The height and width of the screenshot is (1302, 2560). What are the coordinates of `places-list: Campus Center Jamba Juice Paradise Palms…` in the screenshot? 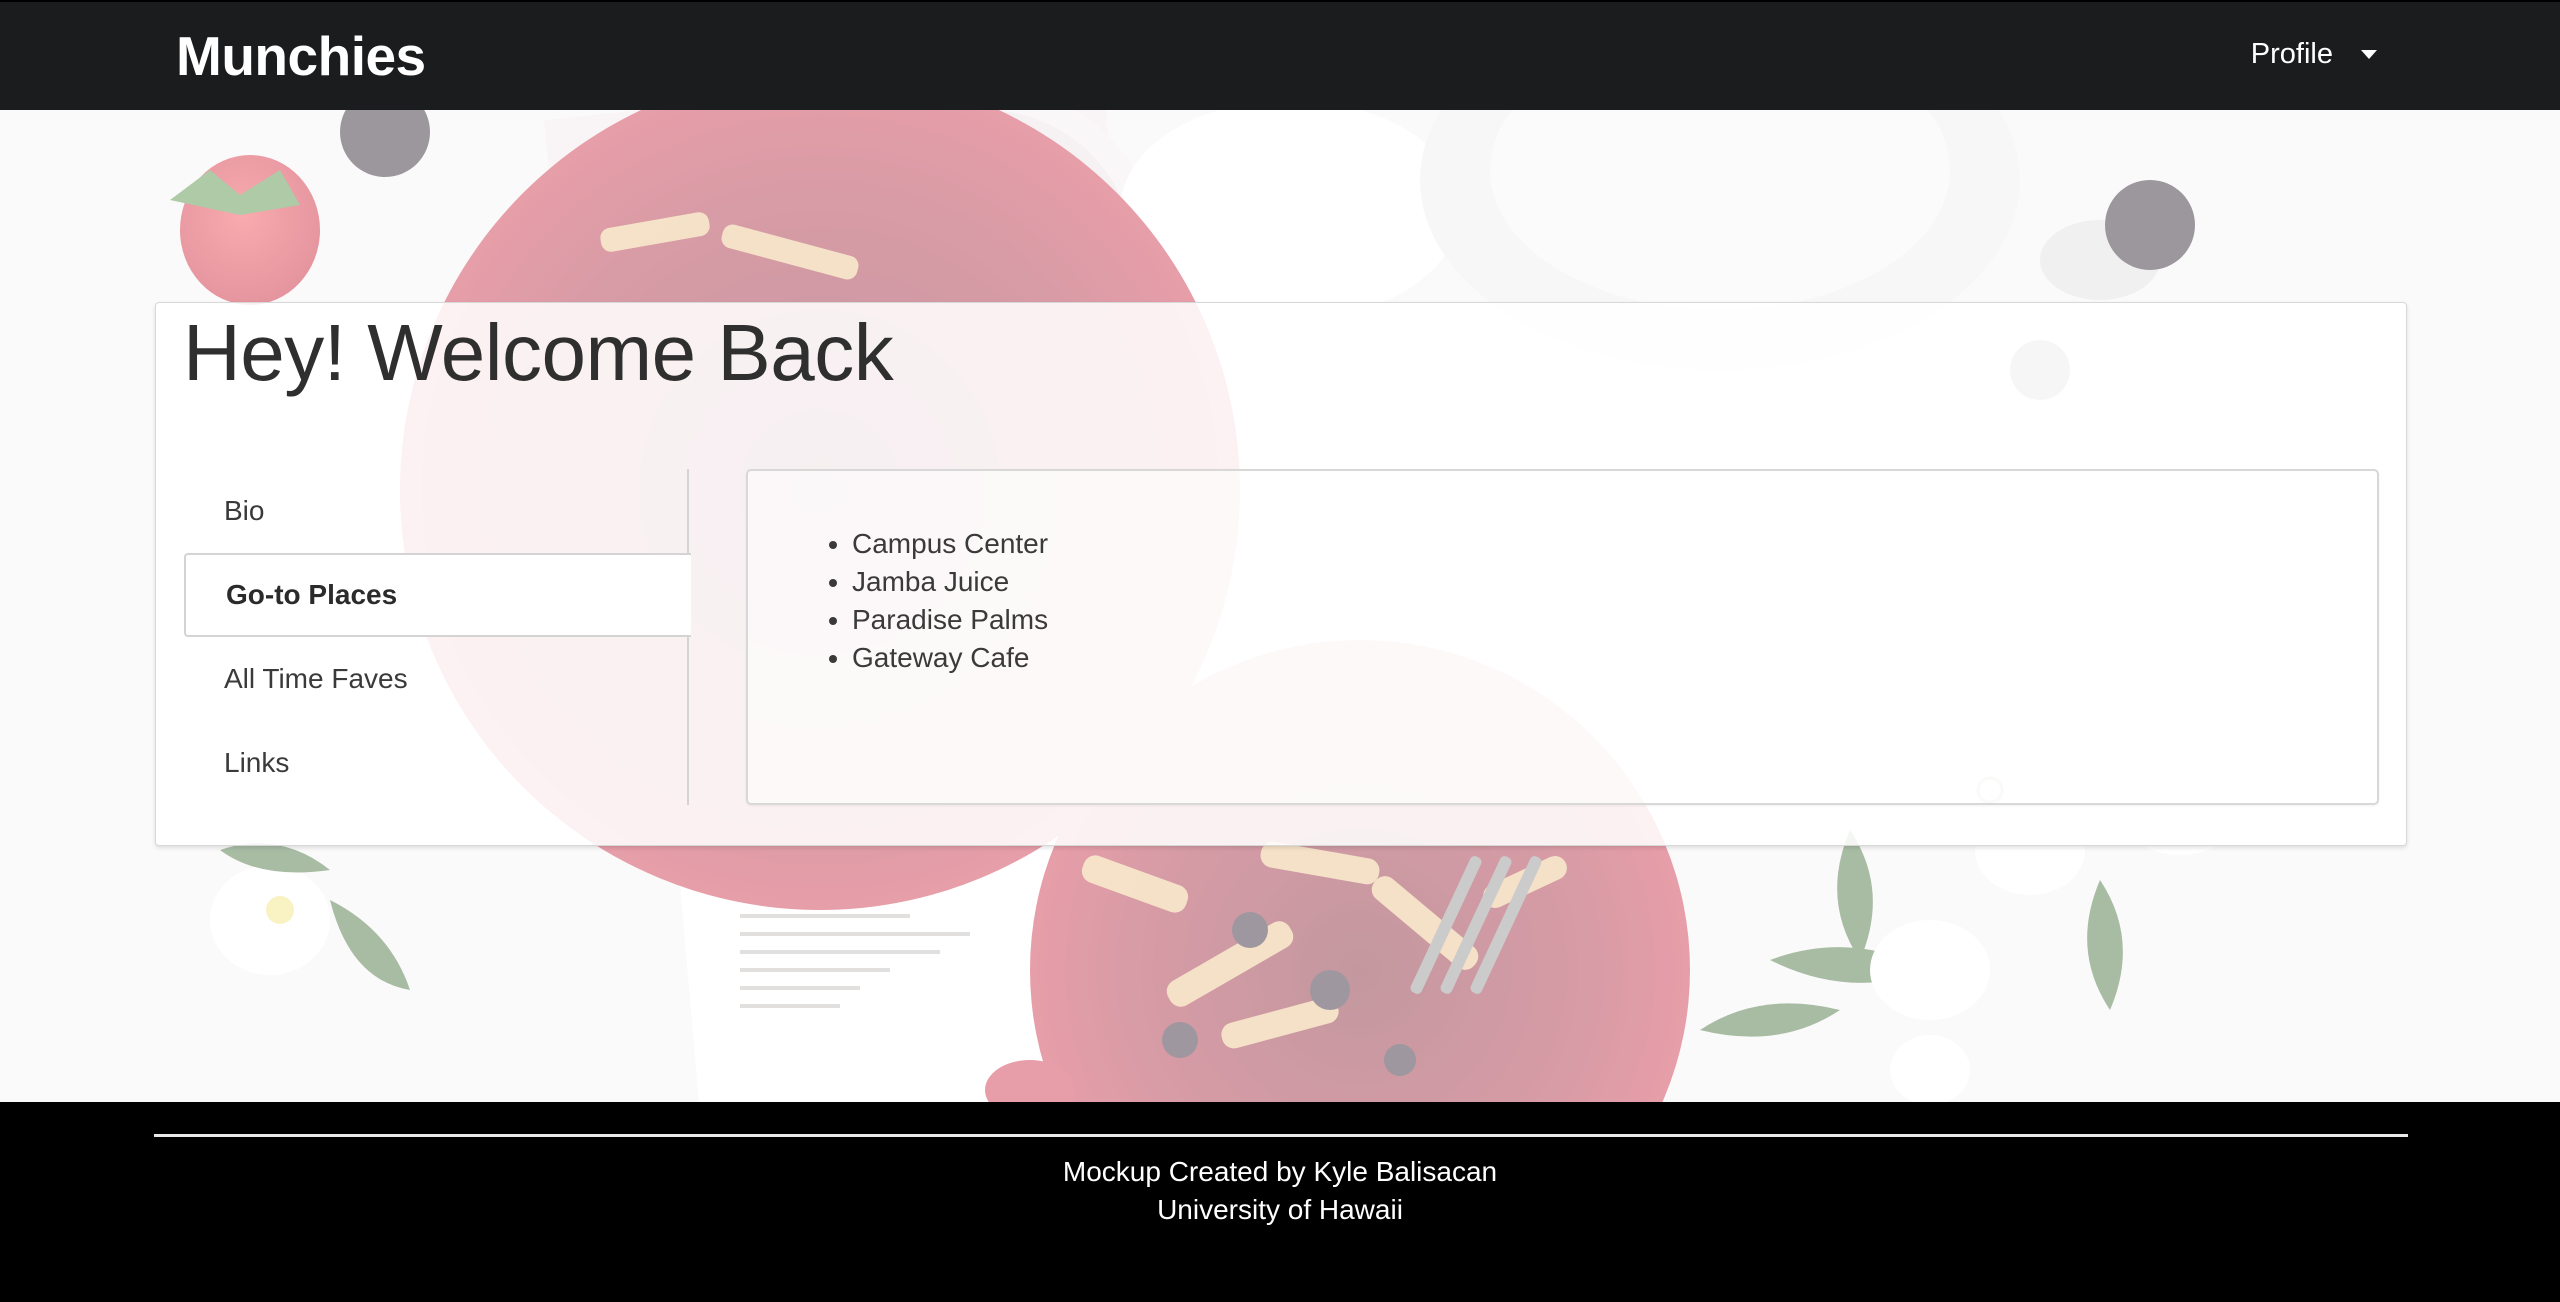 It's located at (930, 601).